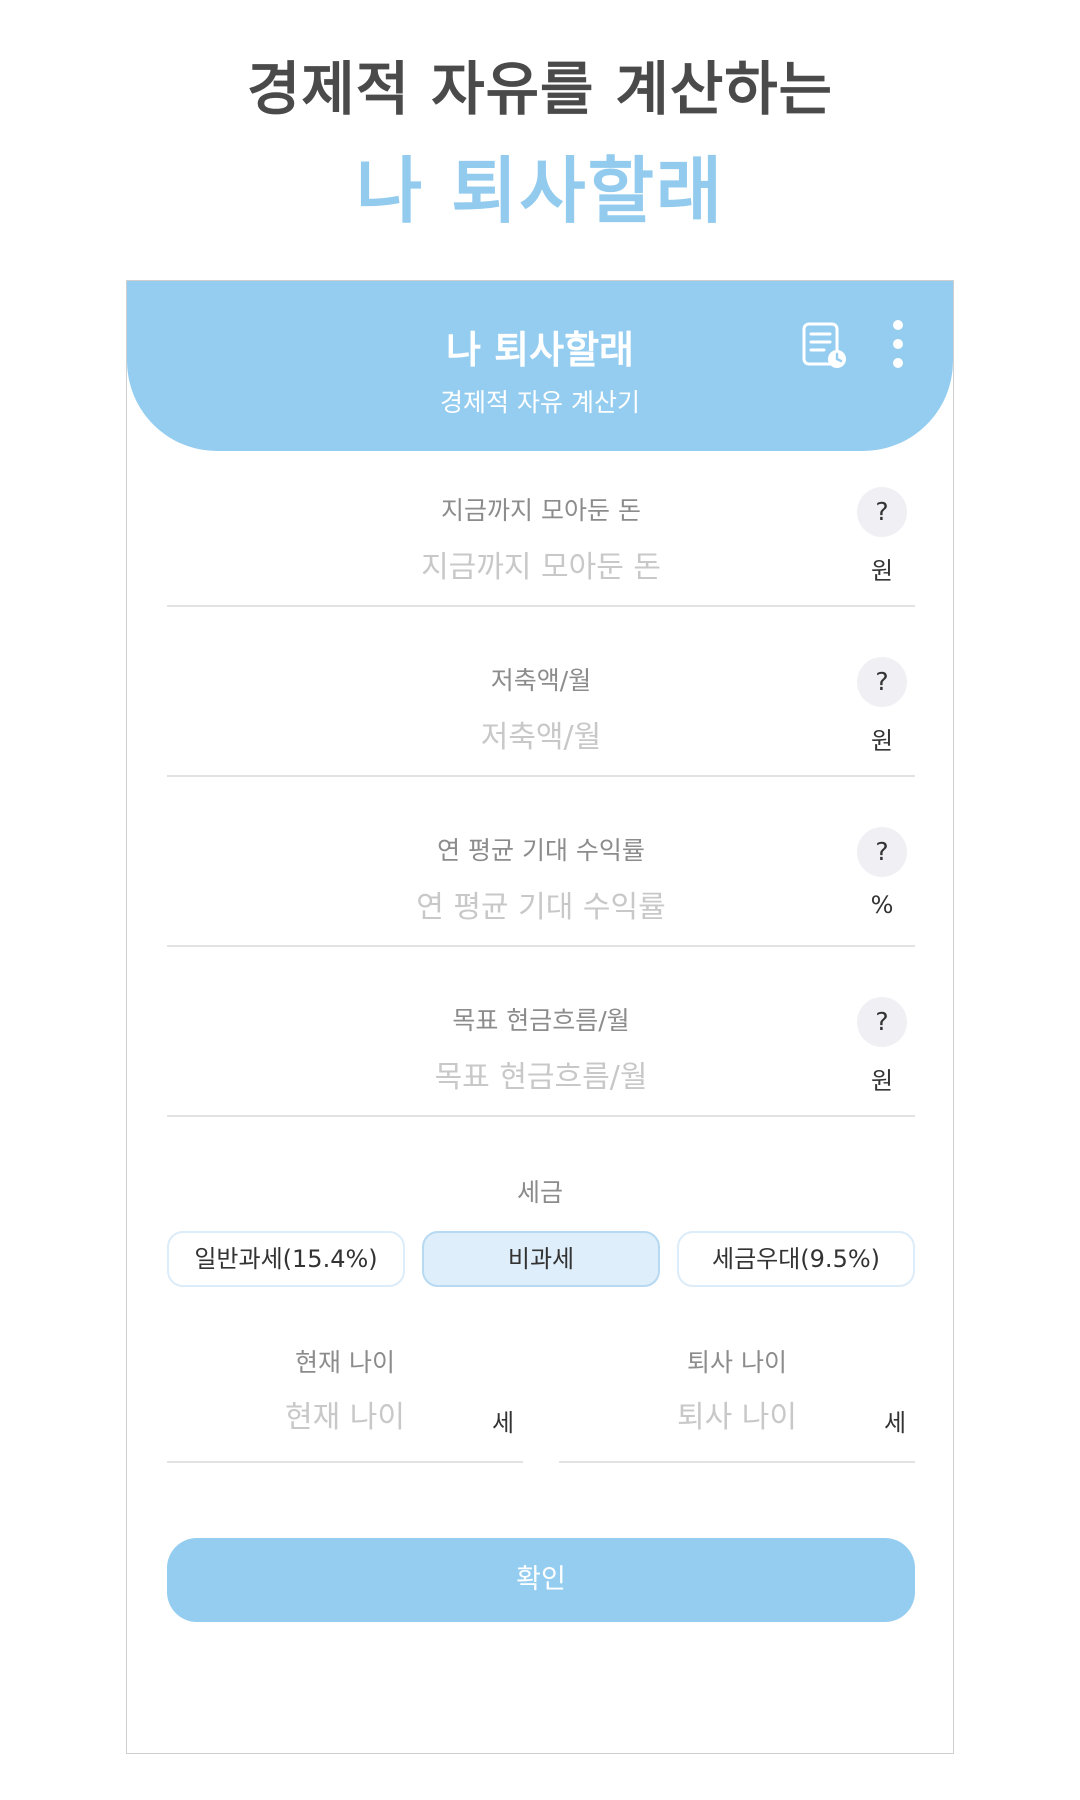 The image size is (1080, 1800). I want to click on retire-age-input, so click(737, 1417).